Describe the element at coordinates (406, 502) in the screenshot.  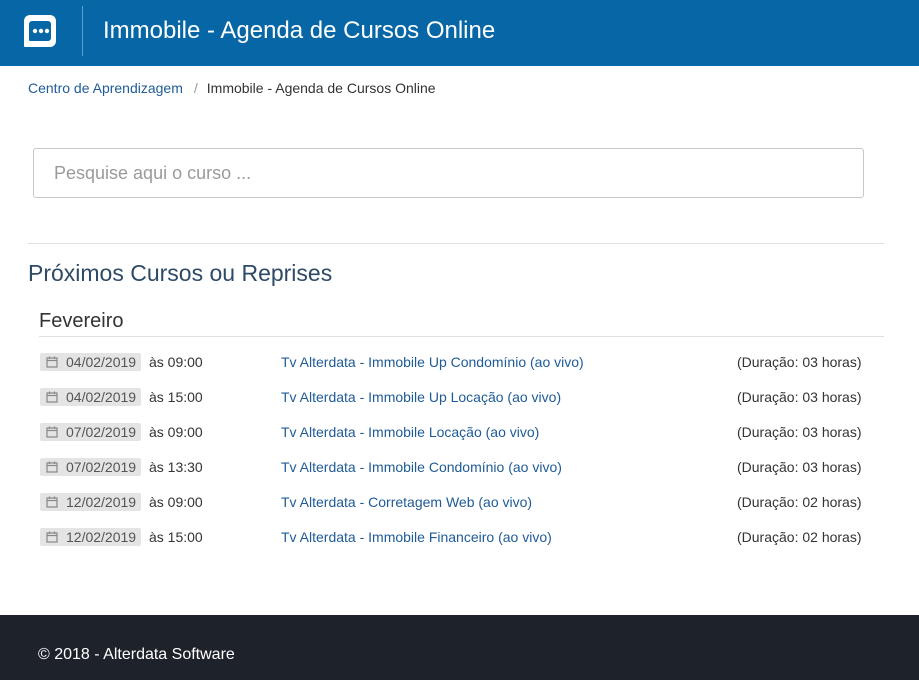
I see `course-link: Tv Alterdata - Corretagem Web (ao vivo)` at that location.